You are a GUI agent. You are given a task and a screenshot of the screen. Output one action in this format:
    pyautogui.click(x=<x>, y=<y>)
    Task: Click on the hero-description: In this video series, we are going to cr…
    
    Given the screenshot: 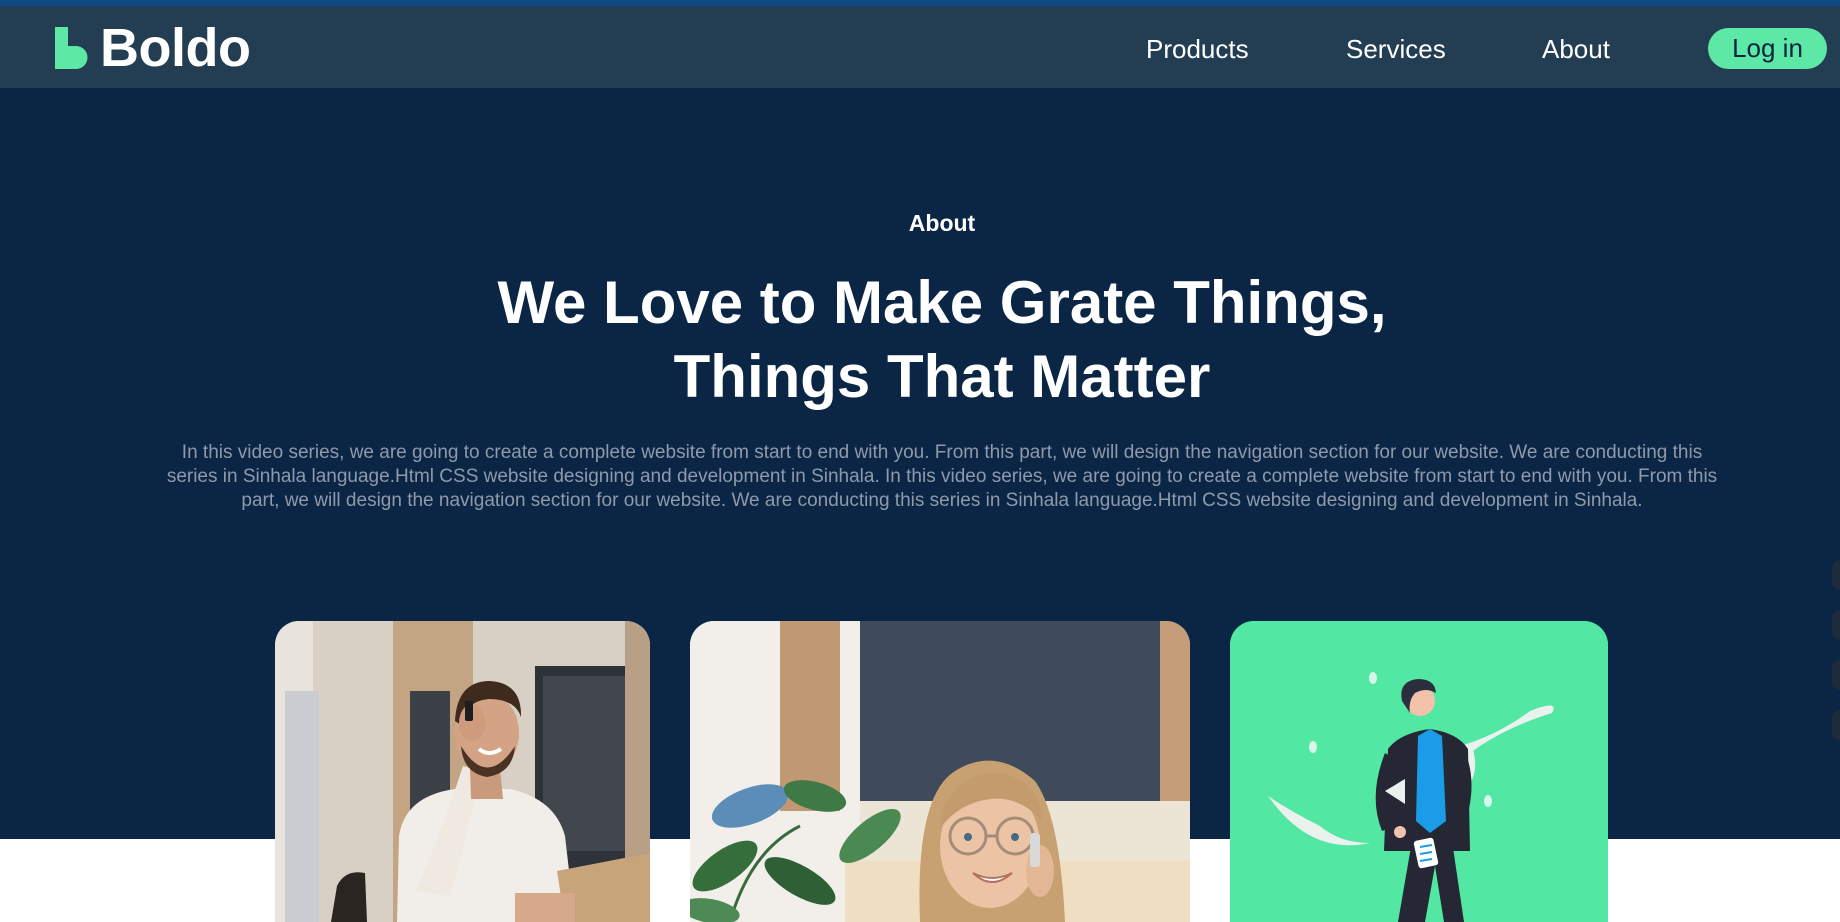 What is the action you would take?
    pyautogui.click(x=942, y=476)
    